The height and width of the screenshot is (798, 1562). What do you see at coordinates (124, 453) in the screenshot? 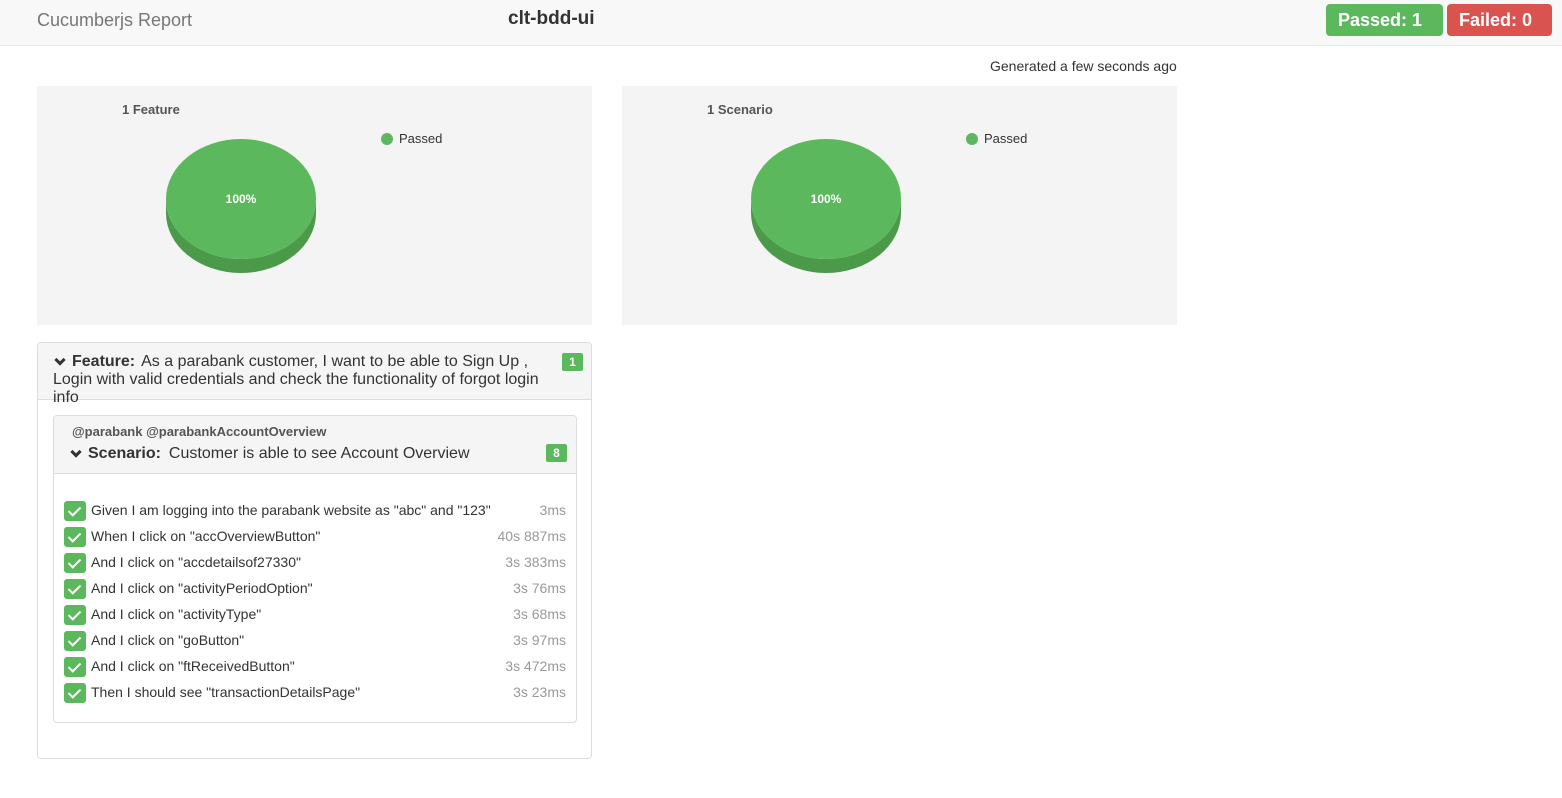
I see `scenario-keyword: Scenario:` at bounding box center [124, 453].